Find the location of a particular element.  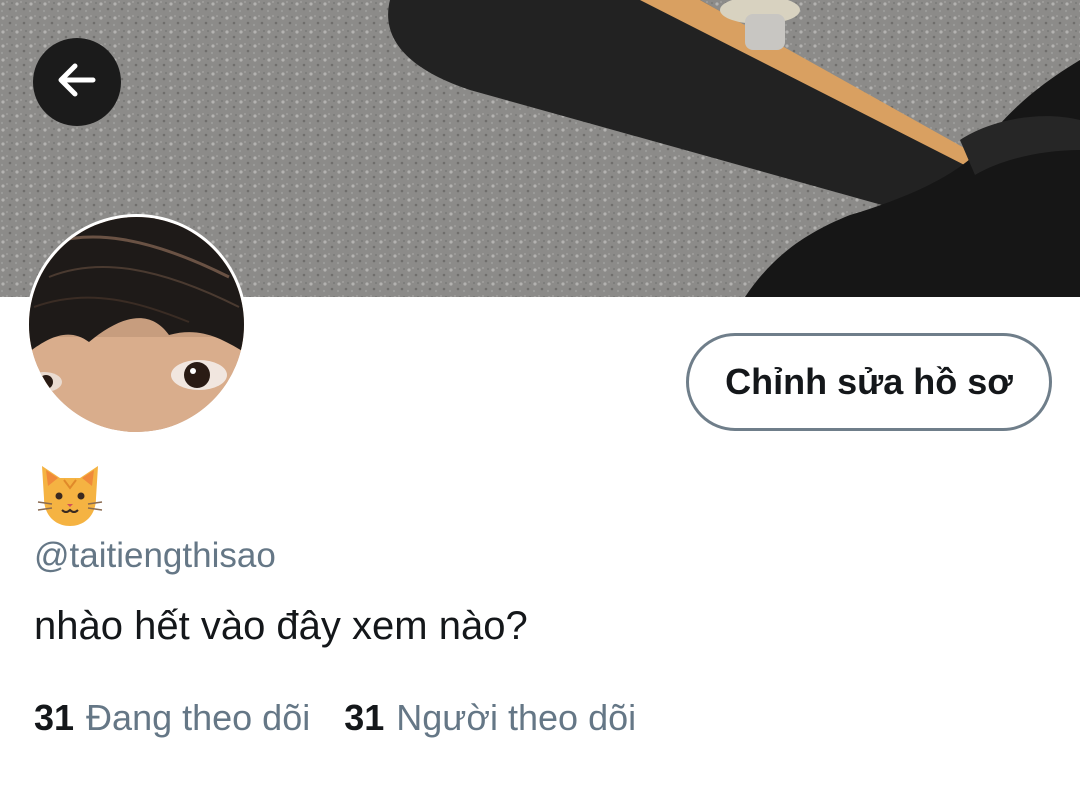

back-button is located at coordinates (77, 82).